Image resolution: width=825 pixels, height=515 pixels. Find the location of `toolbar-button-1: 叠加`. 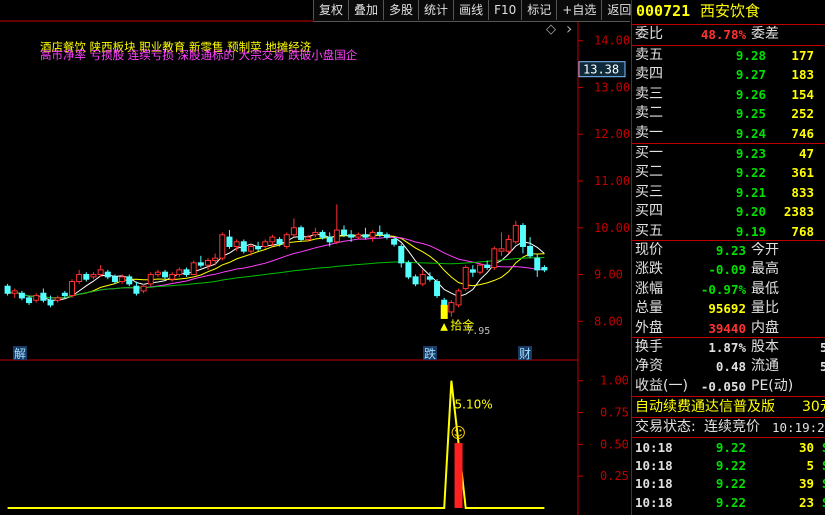

toolbar-button-1: 叠加 is located at coordinates (365, 10).